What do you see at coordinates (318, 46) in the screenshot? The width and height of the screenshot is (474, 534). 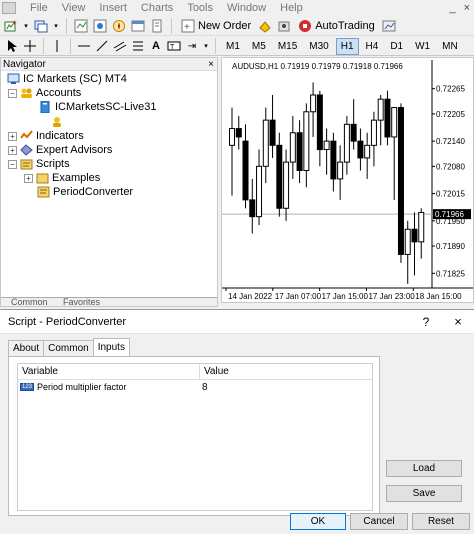 I see `timeframe-m30: M30` at bounding box center [318, 46].